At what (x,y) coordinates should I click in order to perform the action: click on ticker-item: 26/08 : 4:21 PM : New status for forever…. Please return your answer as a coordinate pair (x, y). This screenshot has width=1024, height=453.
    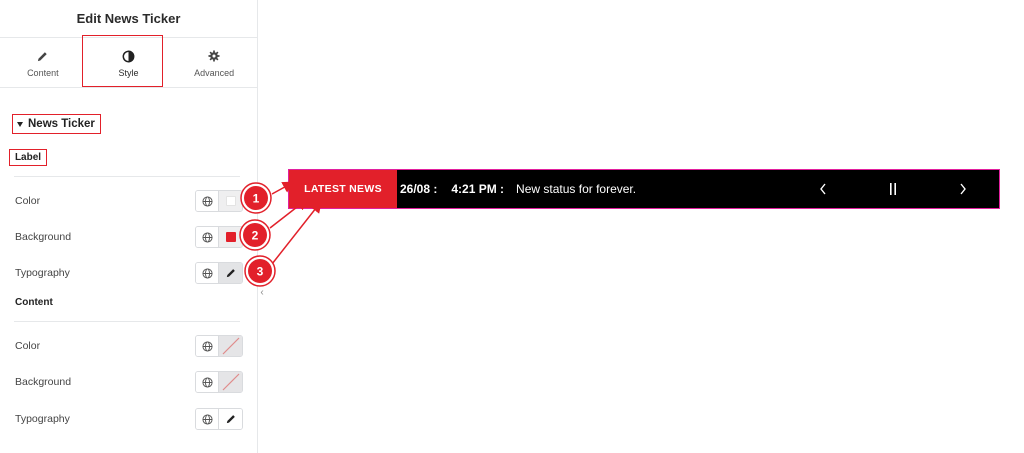
    Looking at the image, I should click on (518, 189).